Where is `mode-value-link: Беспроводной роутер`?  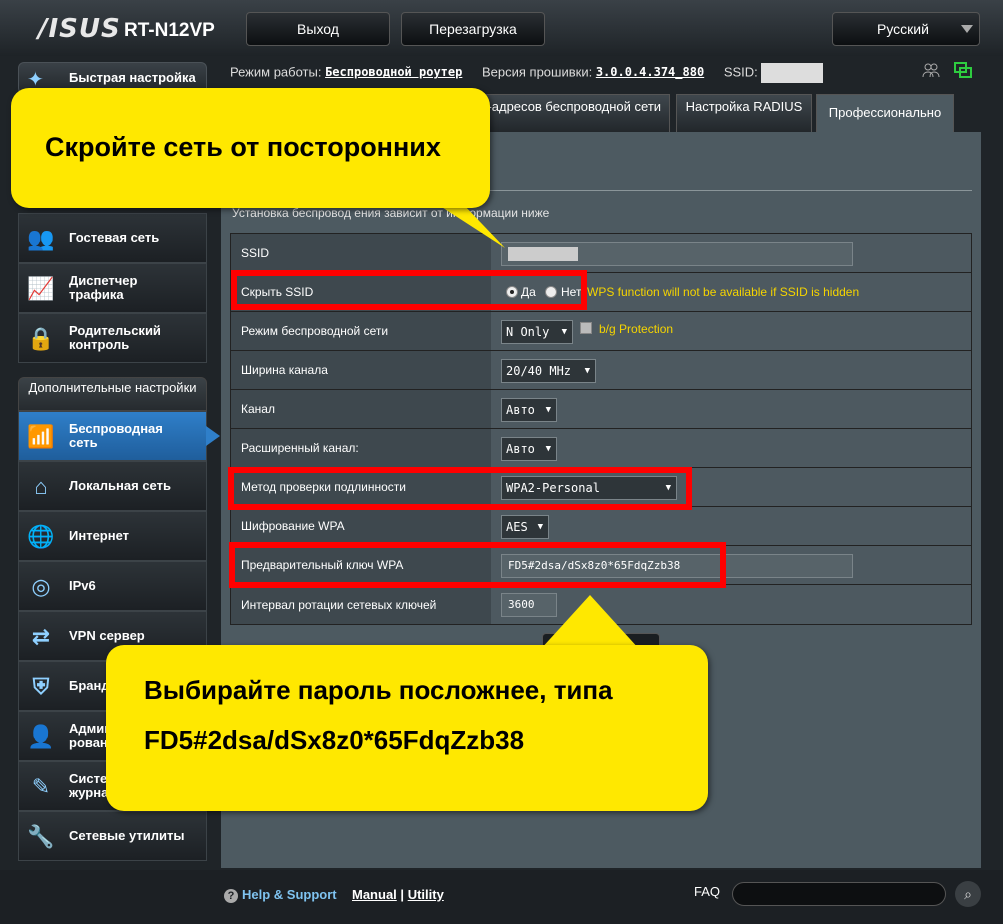
mode-value-link: Беспроводной роутер is located at coordinates (393, 72).